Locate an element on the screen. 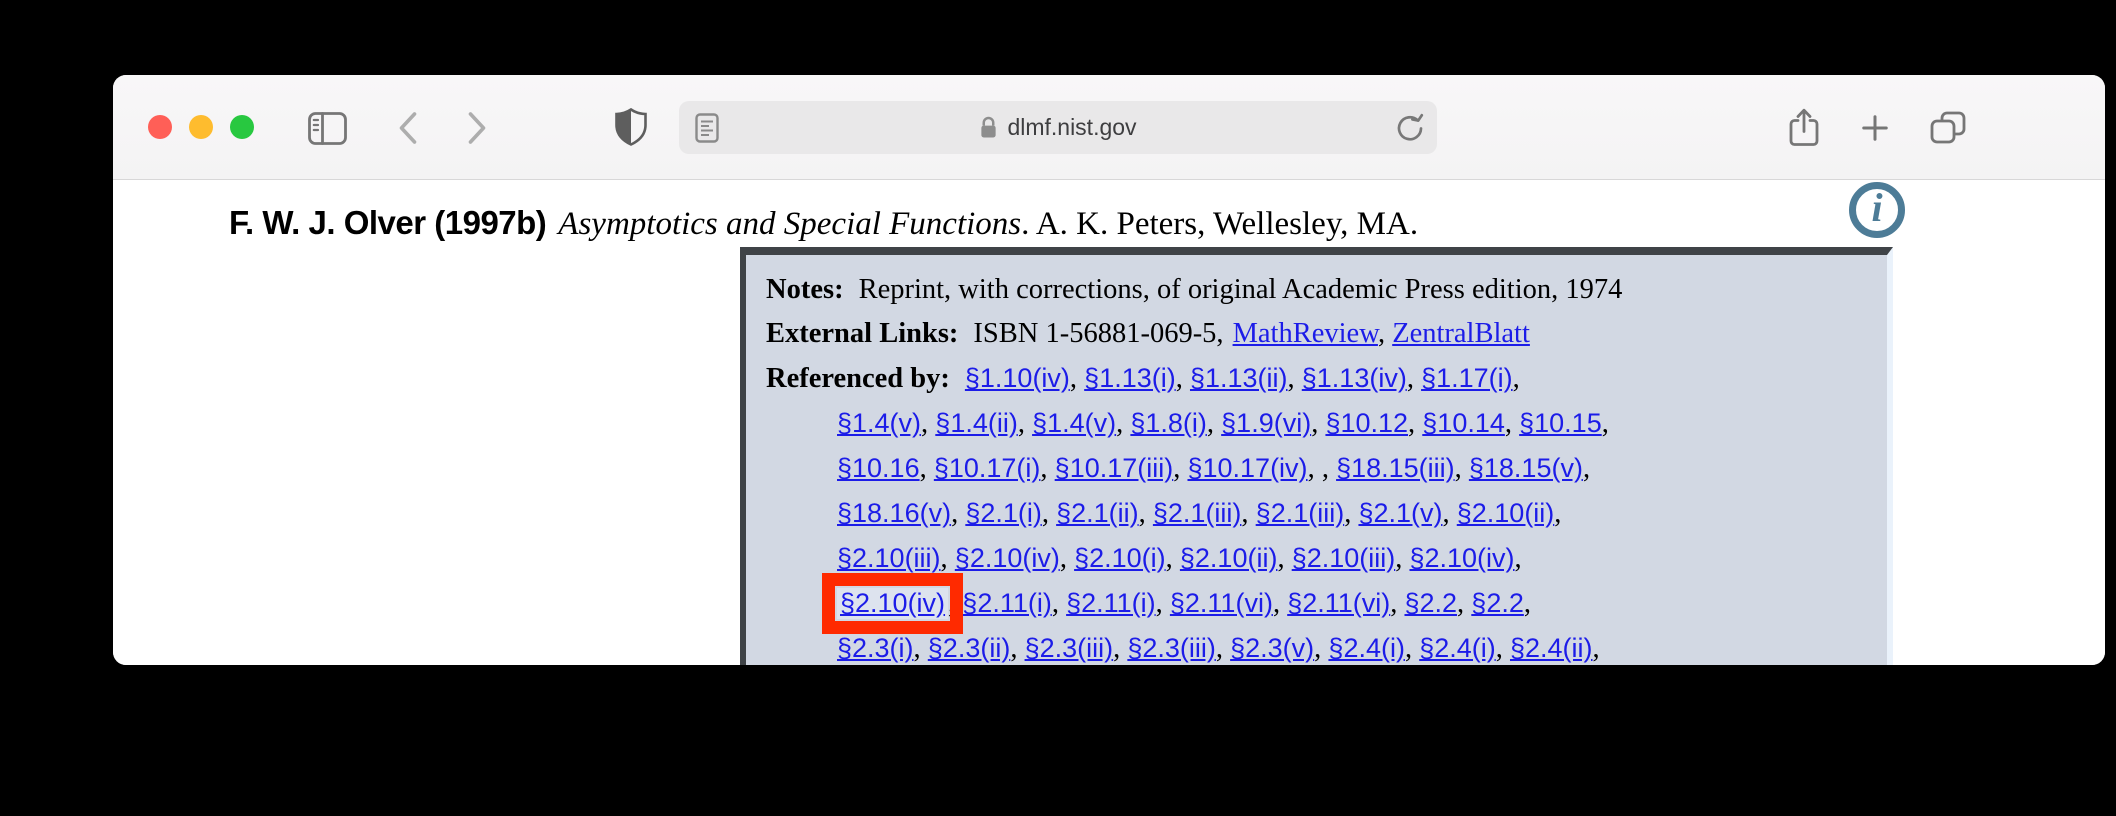 The width and height of the screenshot is (2116, 816). refresh-icon is located at coordinates (1410, 128).